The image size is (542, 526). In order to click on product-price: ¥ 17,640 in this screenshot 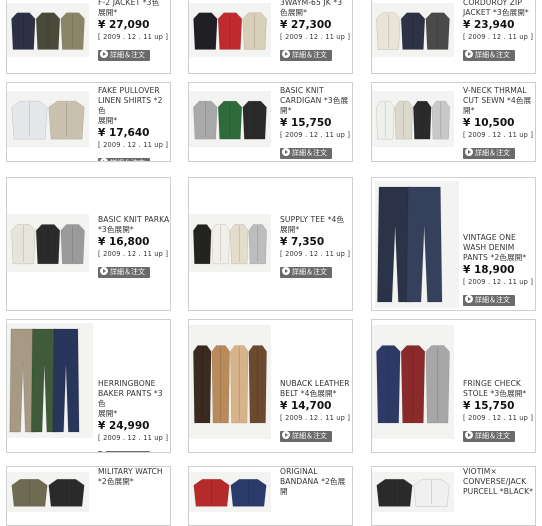, I will do `click(124, 133)`.